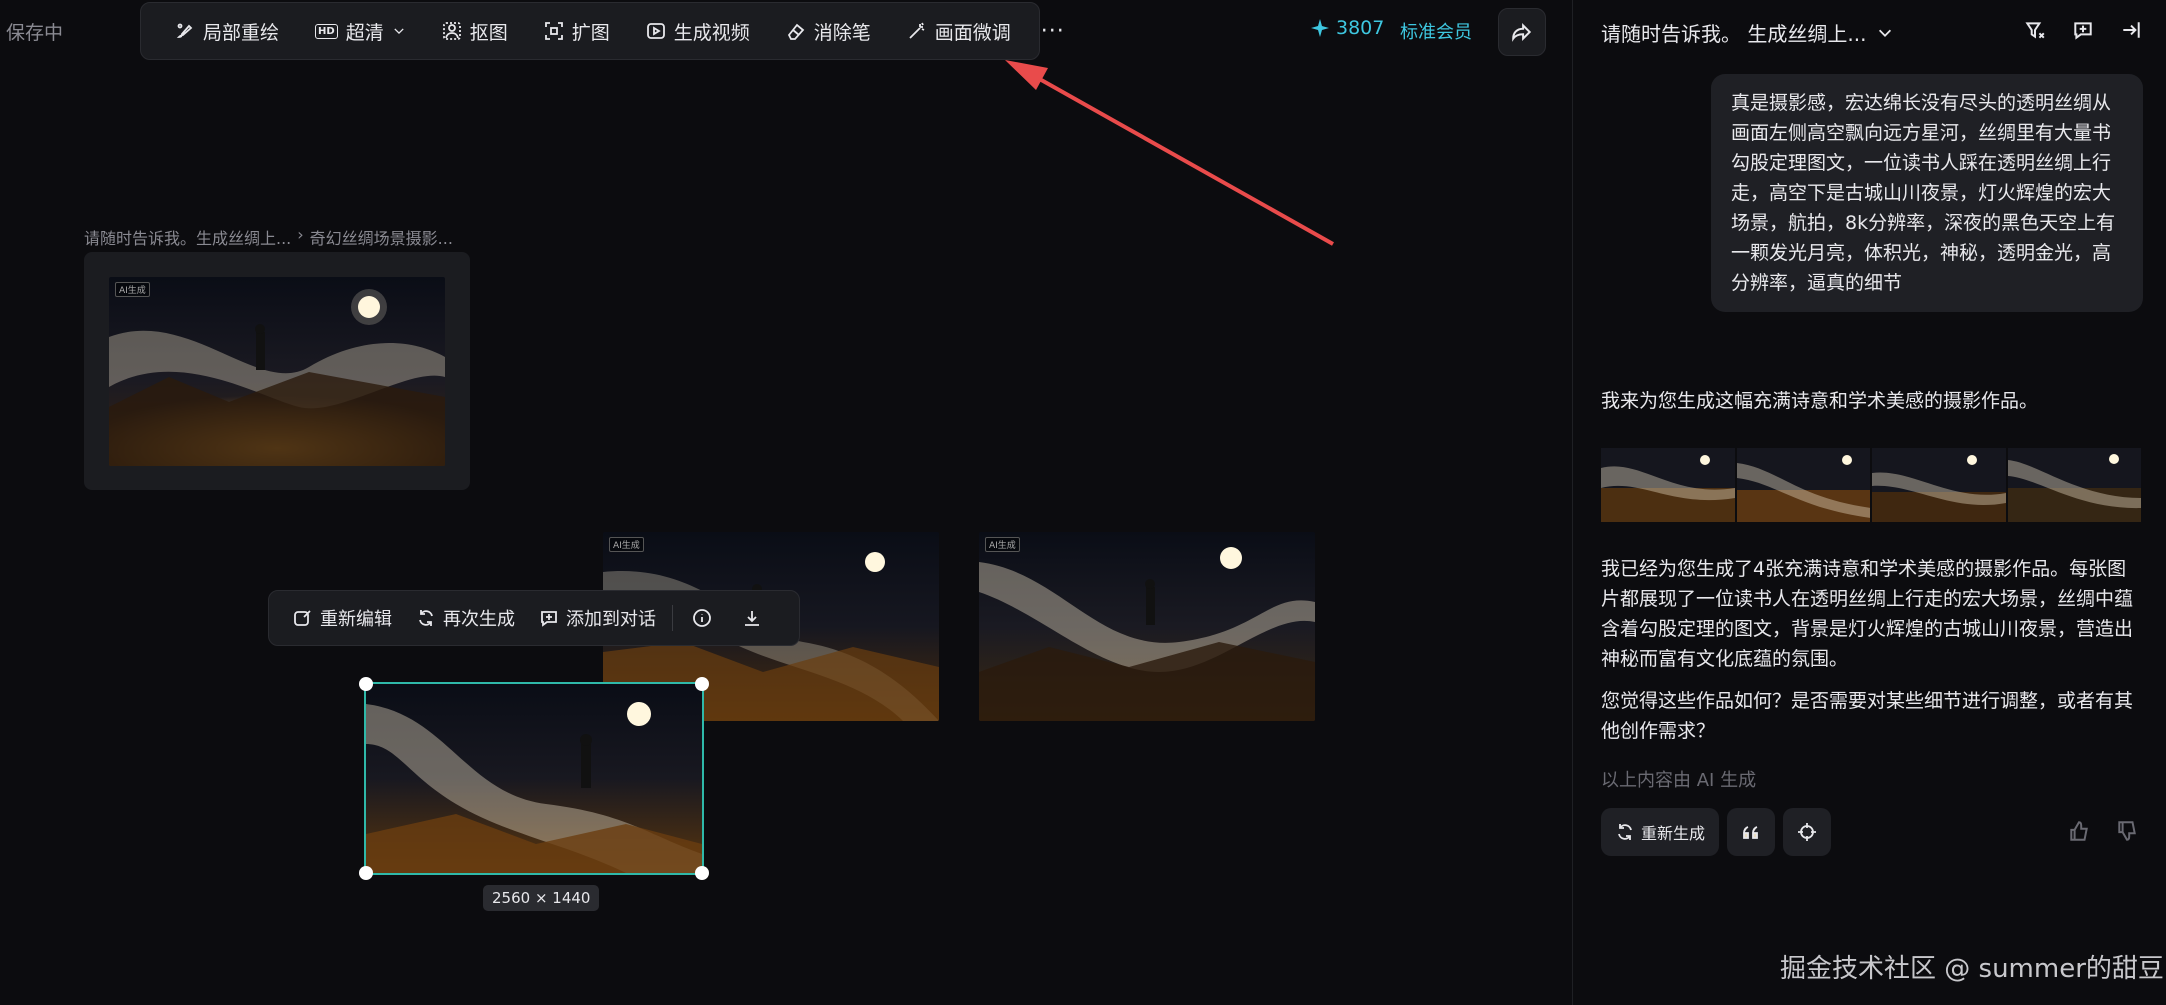 This screenshot has height=1005, width=2166. Describe the element at coordinates (534, 778) in the screenshot. I see `selected-image` at that location.